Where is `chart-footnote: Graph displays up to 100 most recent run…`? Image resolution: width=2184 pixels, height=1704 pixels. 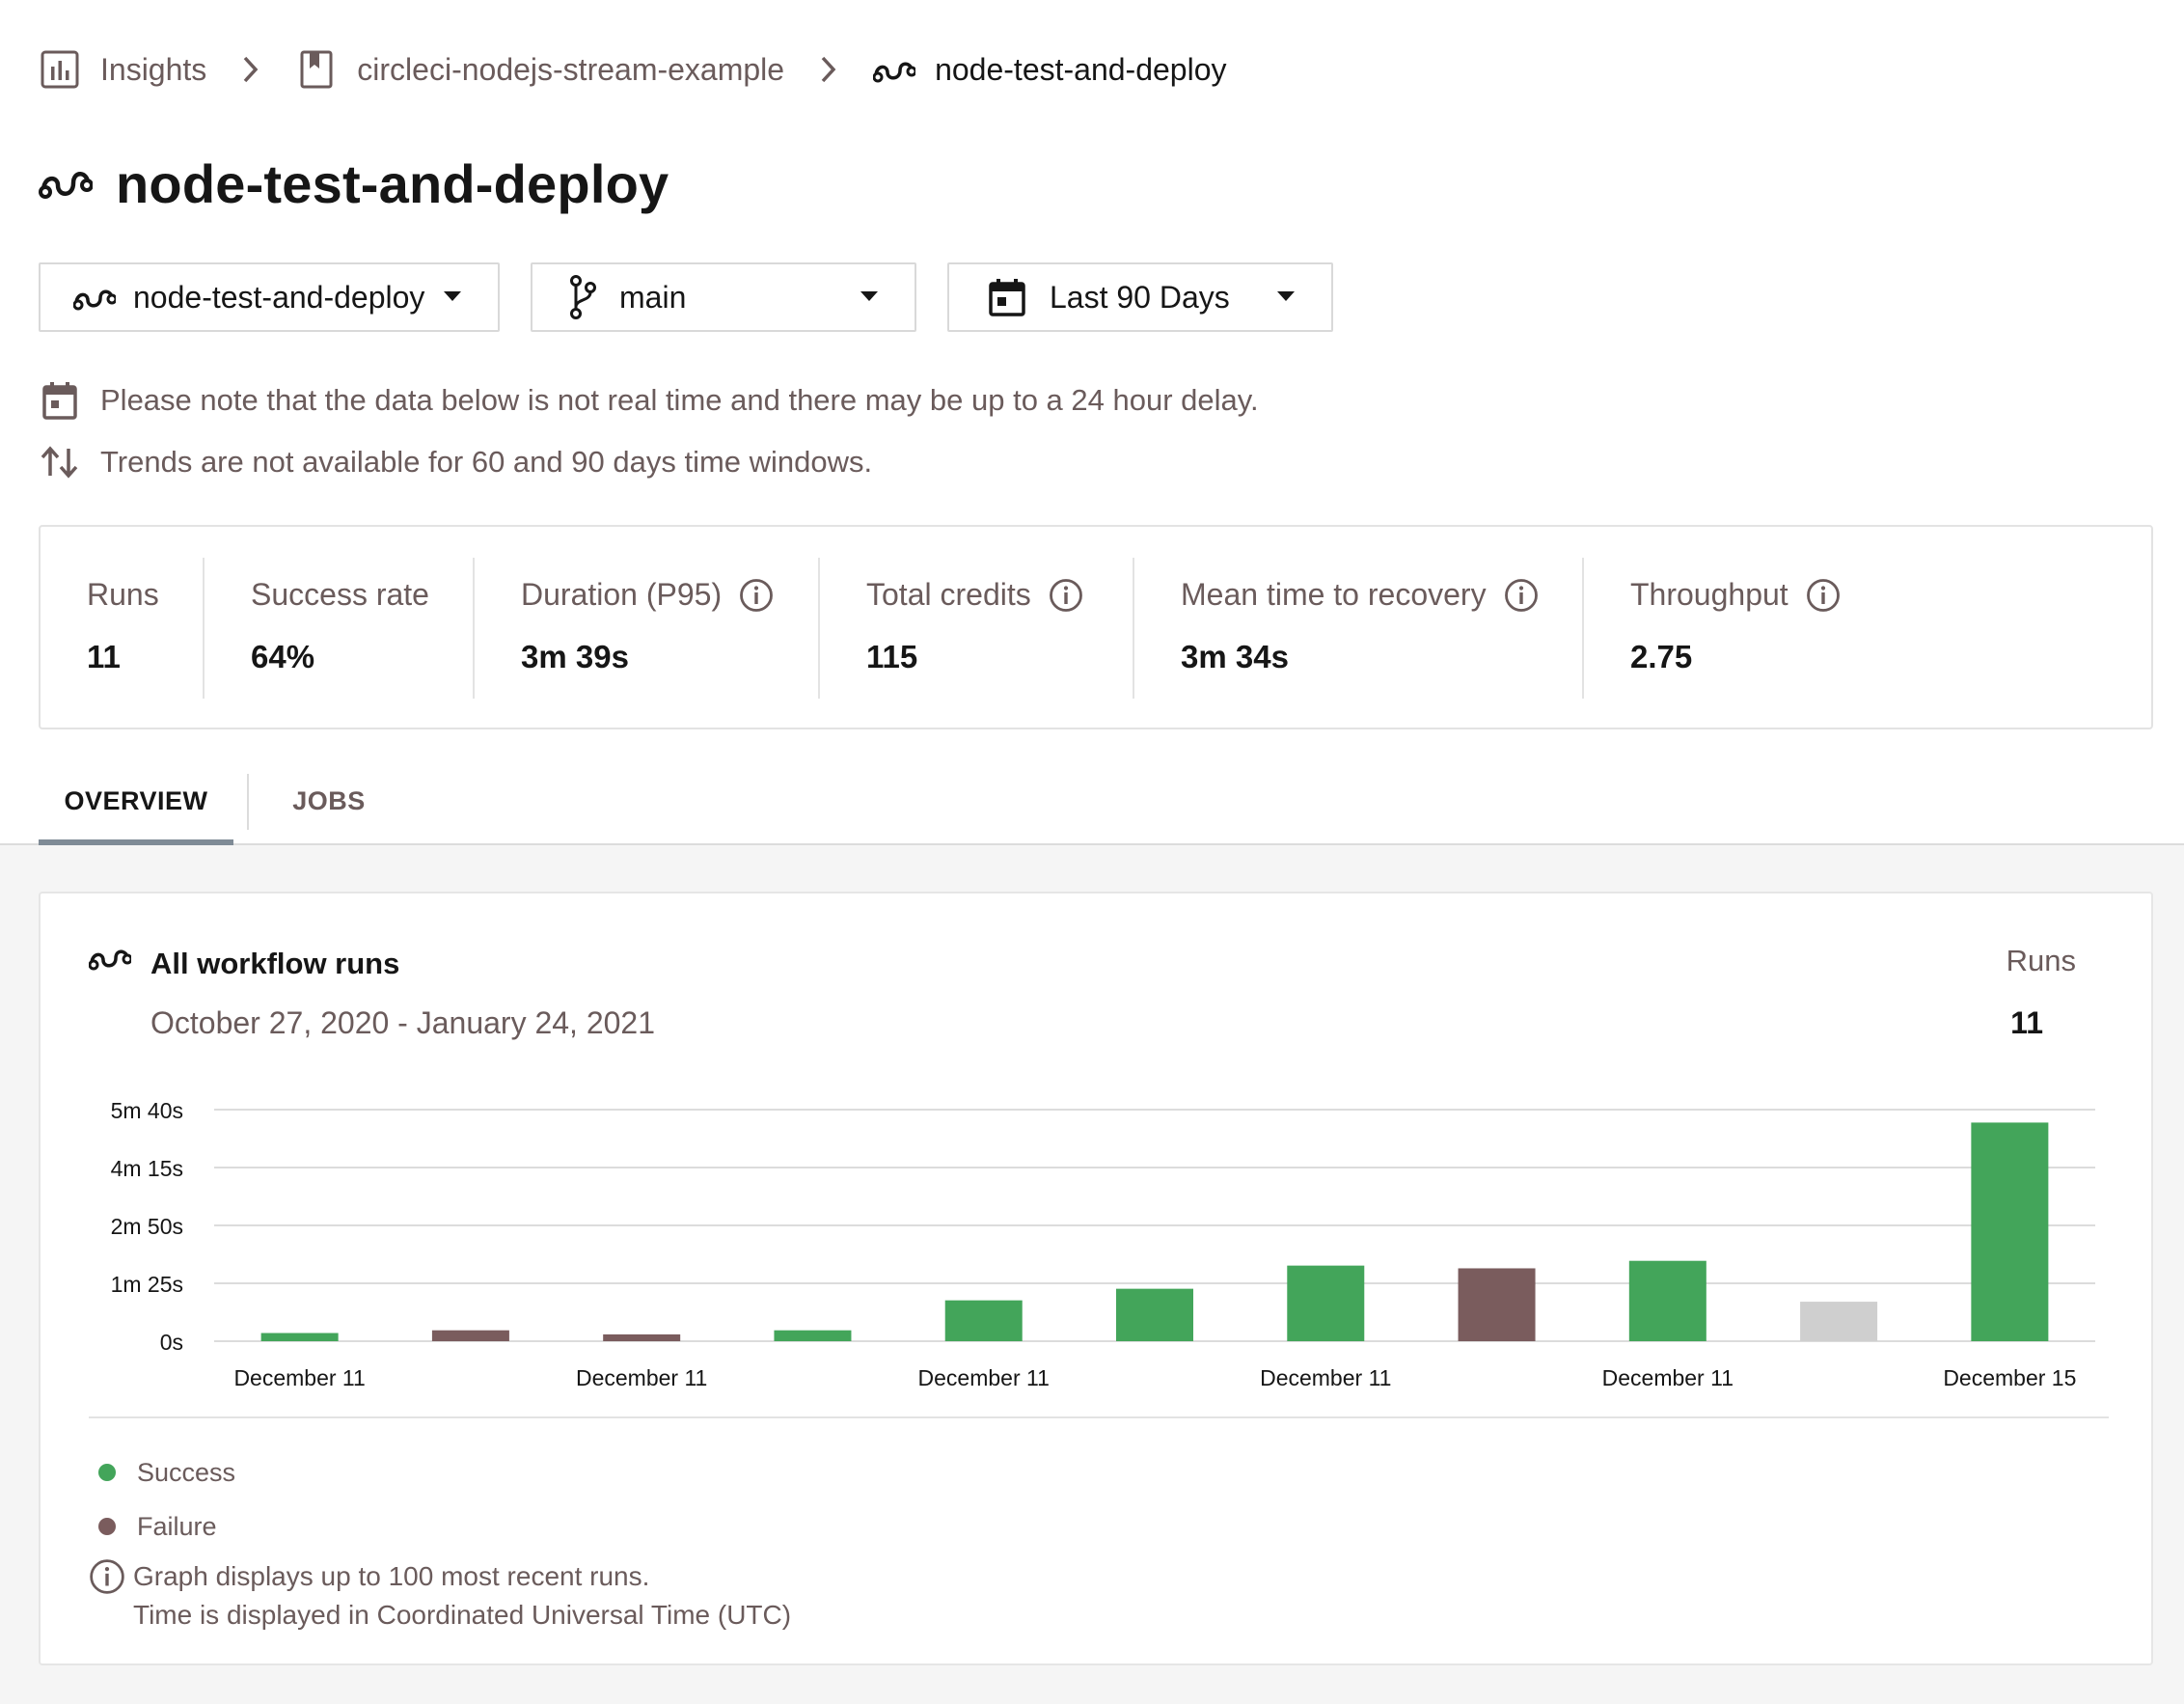
chart-footnote: Graph displays up to 100 most recent run… is located at coordinates (440, 1596).